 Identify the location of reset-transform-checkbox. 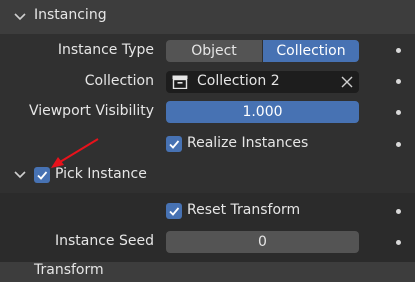
(174, 211).